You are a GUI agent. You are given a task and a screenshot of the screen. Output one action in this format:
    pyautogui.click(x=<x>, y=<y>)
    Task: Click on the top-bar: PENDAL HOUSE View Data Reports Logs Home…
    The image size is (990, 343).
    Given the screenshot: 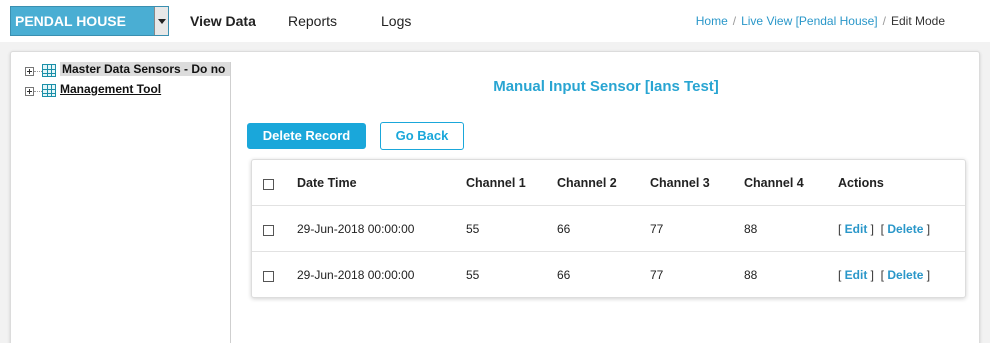 What is the action you would take?
    pyautogui.click(x=495, y=21)
    